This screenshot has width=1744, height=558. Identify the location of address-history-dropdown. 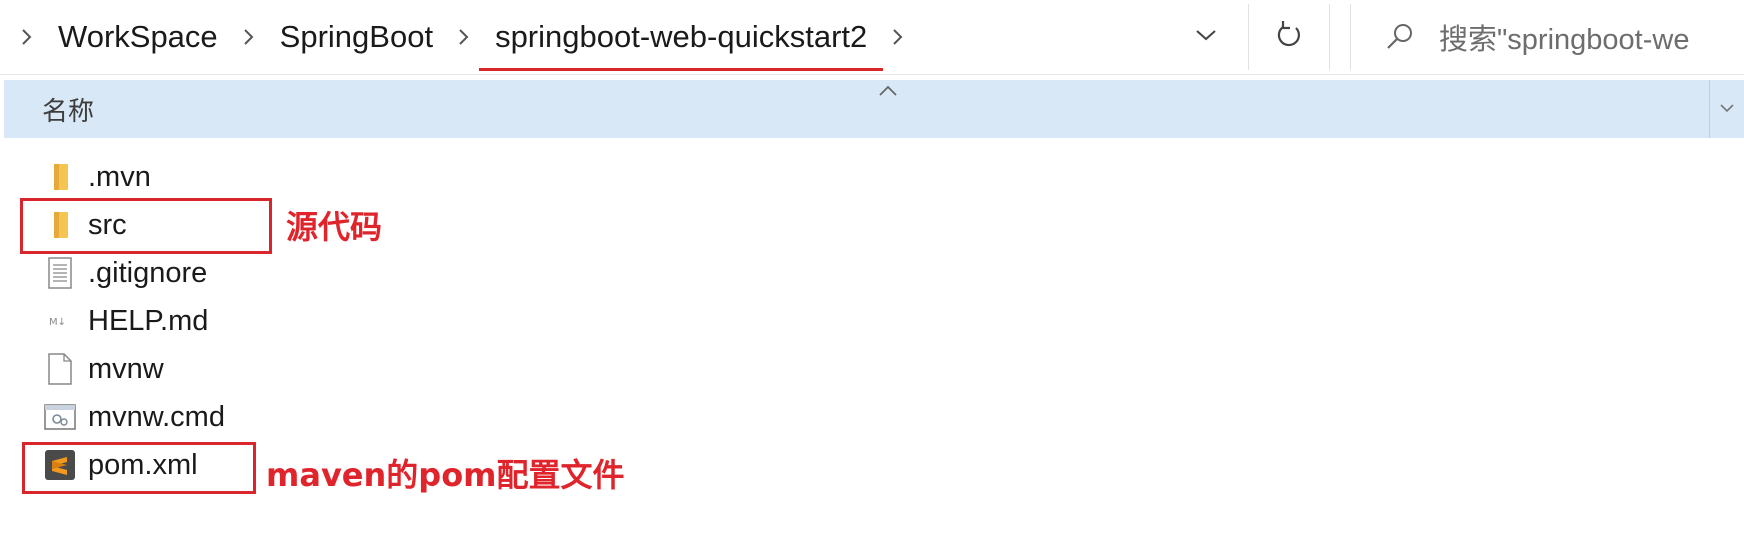
(1206, 37).